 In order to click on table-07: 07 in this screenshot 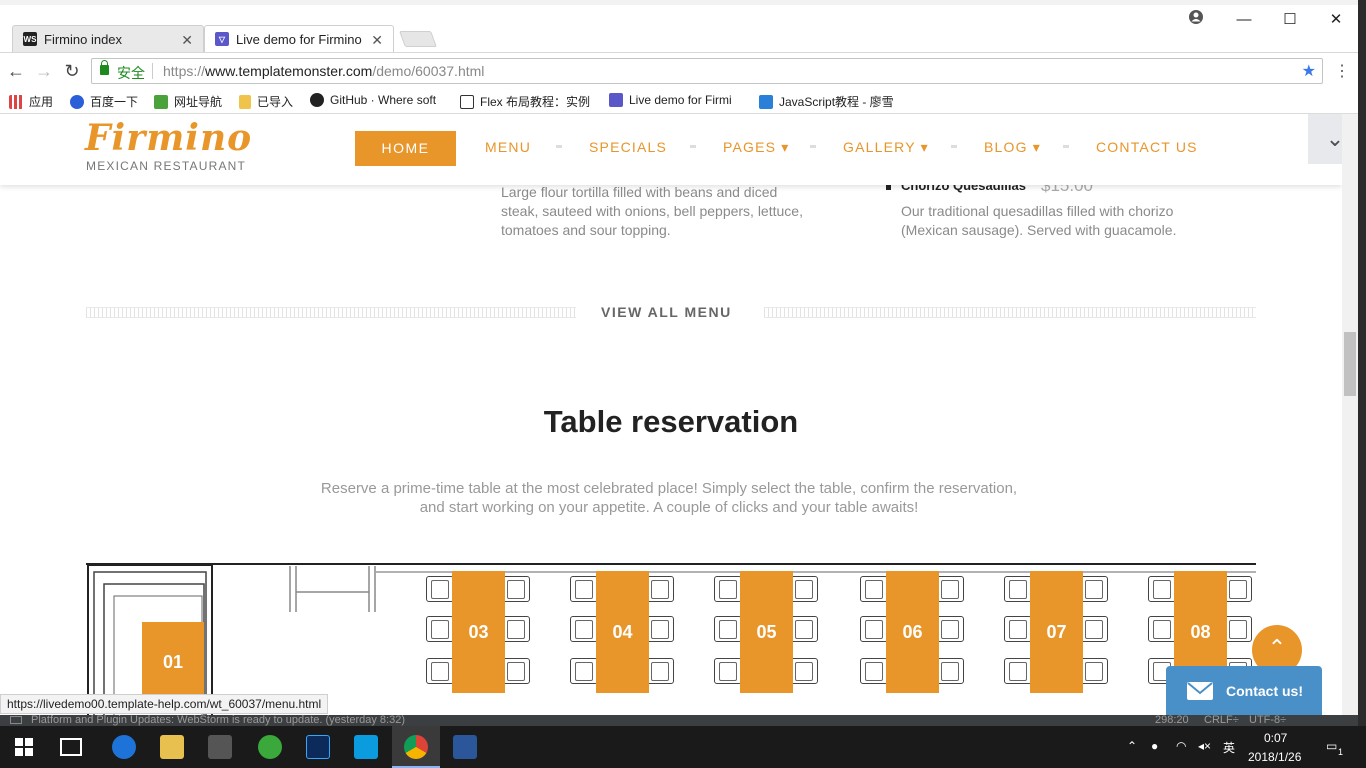, I will do `click(1056, 632)`.